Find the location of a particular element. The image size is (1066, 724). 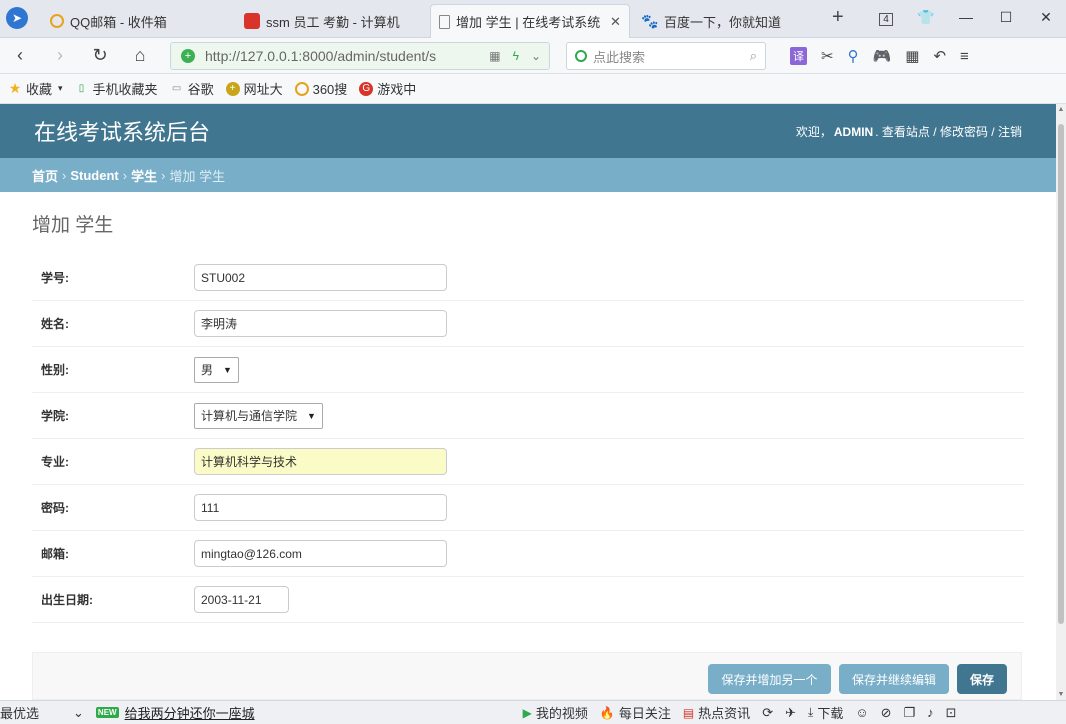

breadcrumb-model: 学生 is located at coordinates (144, 175).